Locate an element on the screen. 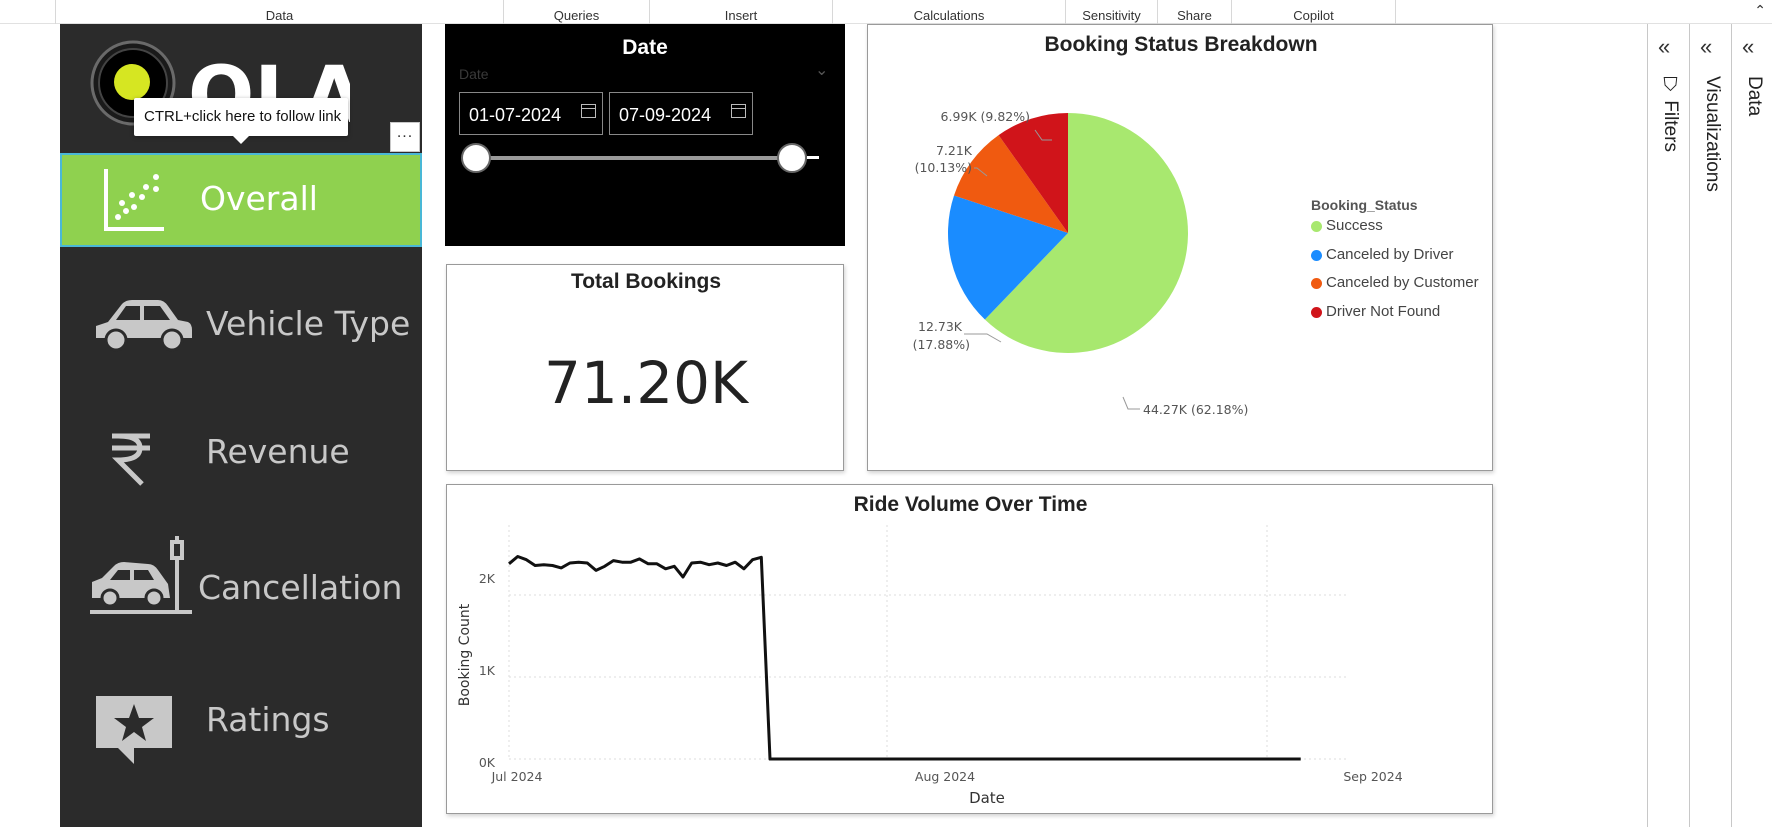 This screenshot has height=827, width=1772. visualizations-pane-label: Visualizations is located at coordinates (1712, 134).